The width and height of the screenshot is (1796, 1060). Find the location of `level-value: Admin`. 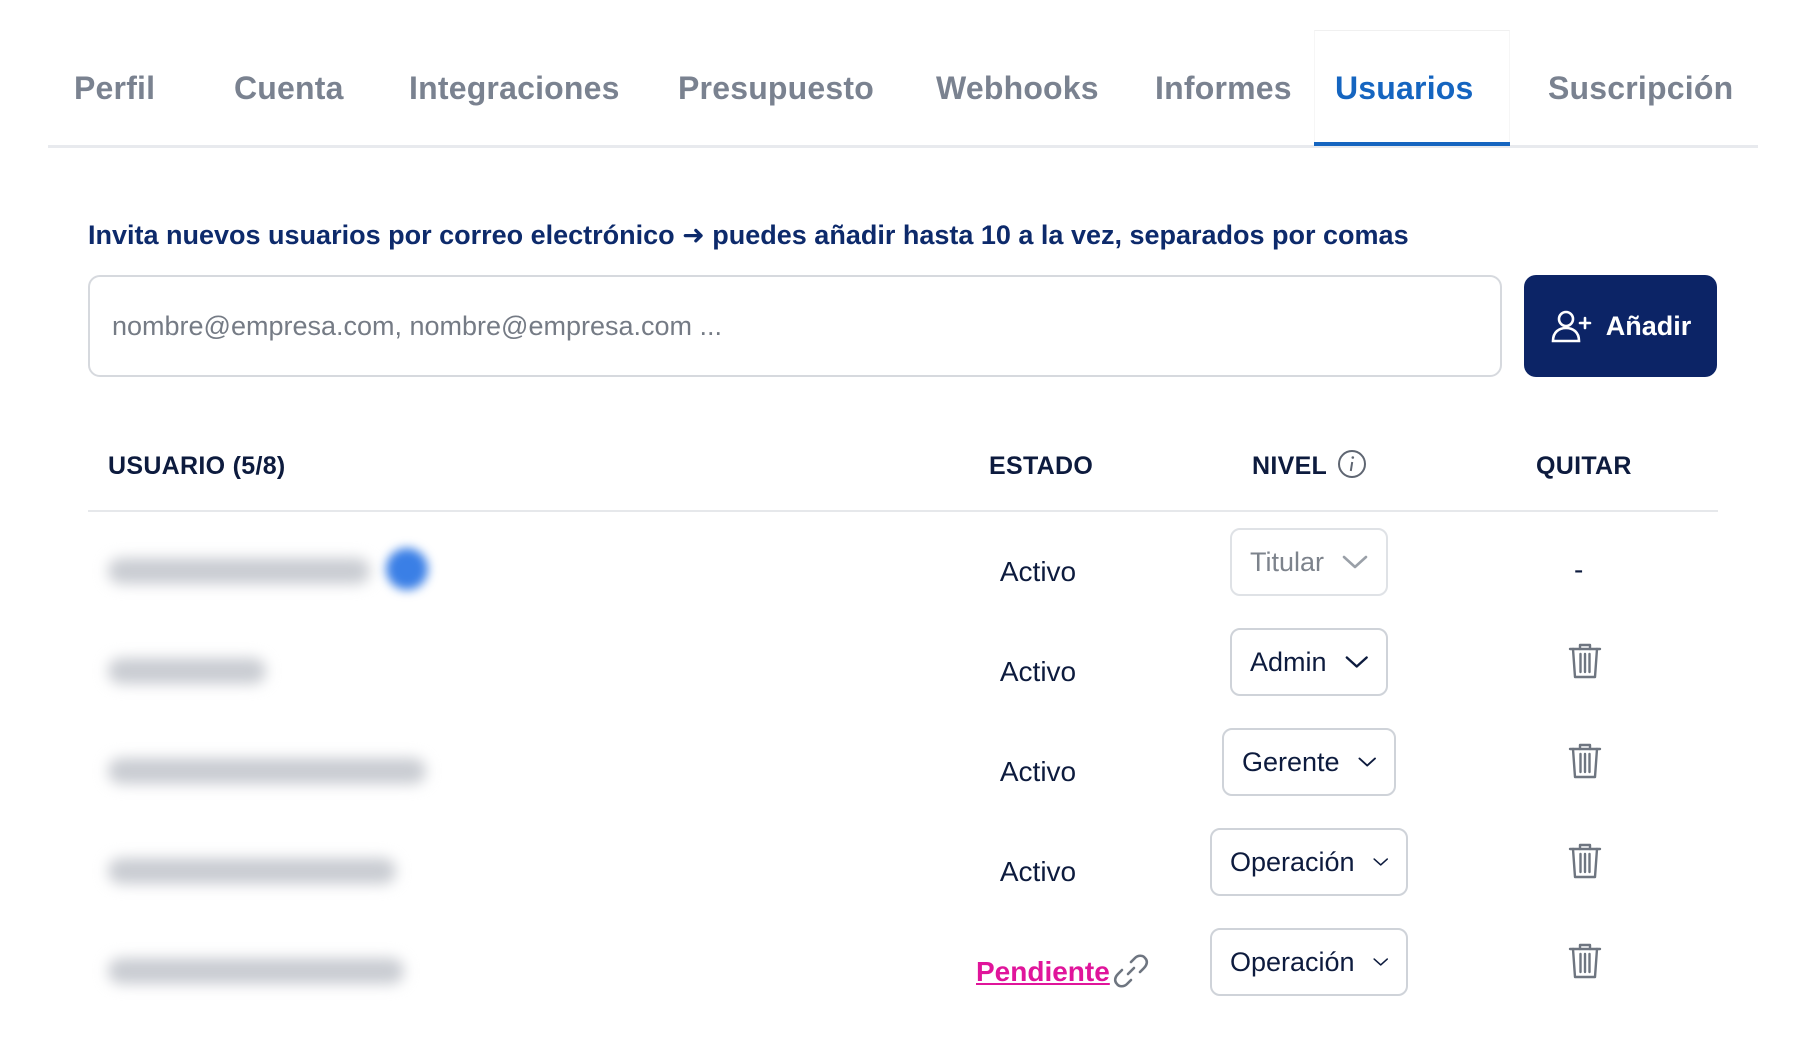

level-value: Admin is located at coordinates (1288, 661).